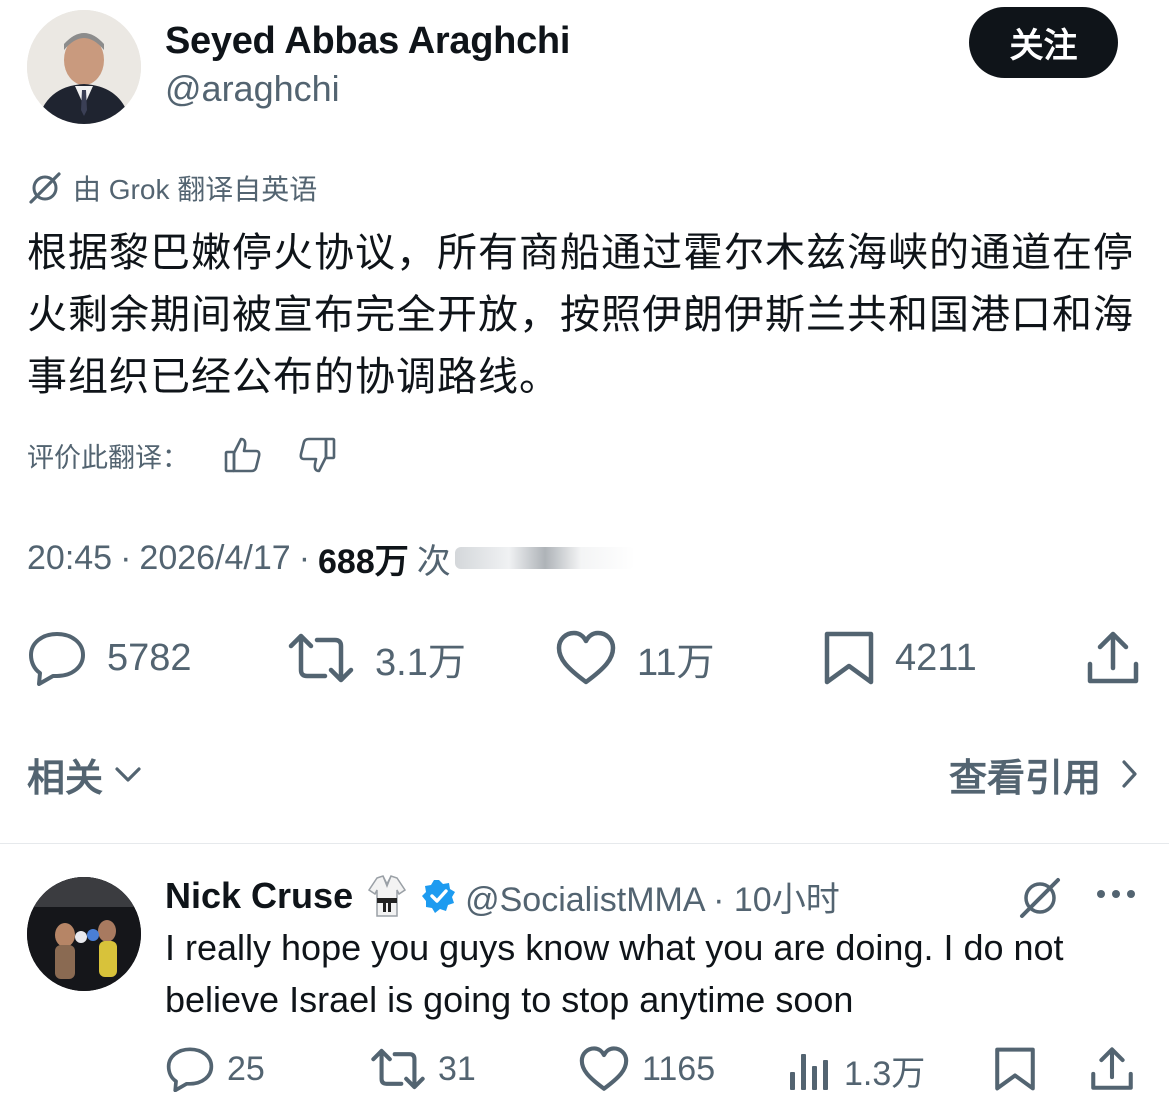 The image size is (1169, 1111). I want to click on repost-action: 3.1万, so click(376, 658).